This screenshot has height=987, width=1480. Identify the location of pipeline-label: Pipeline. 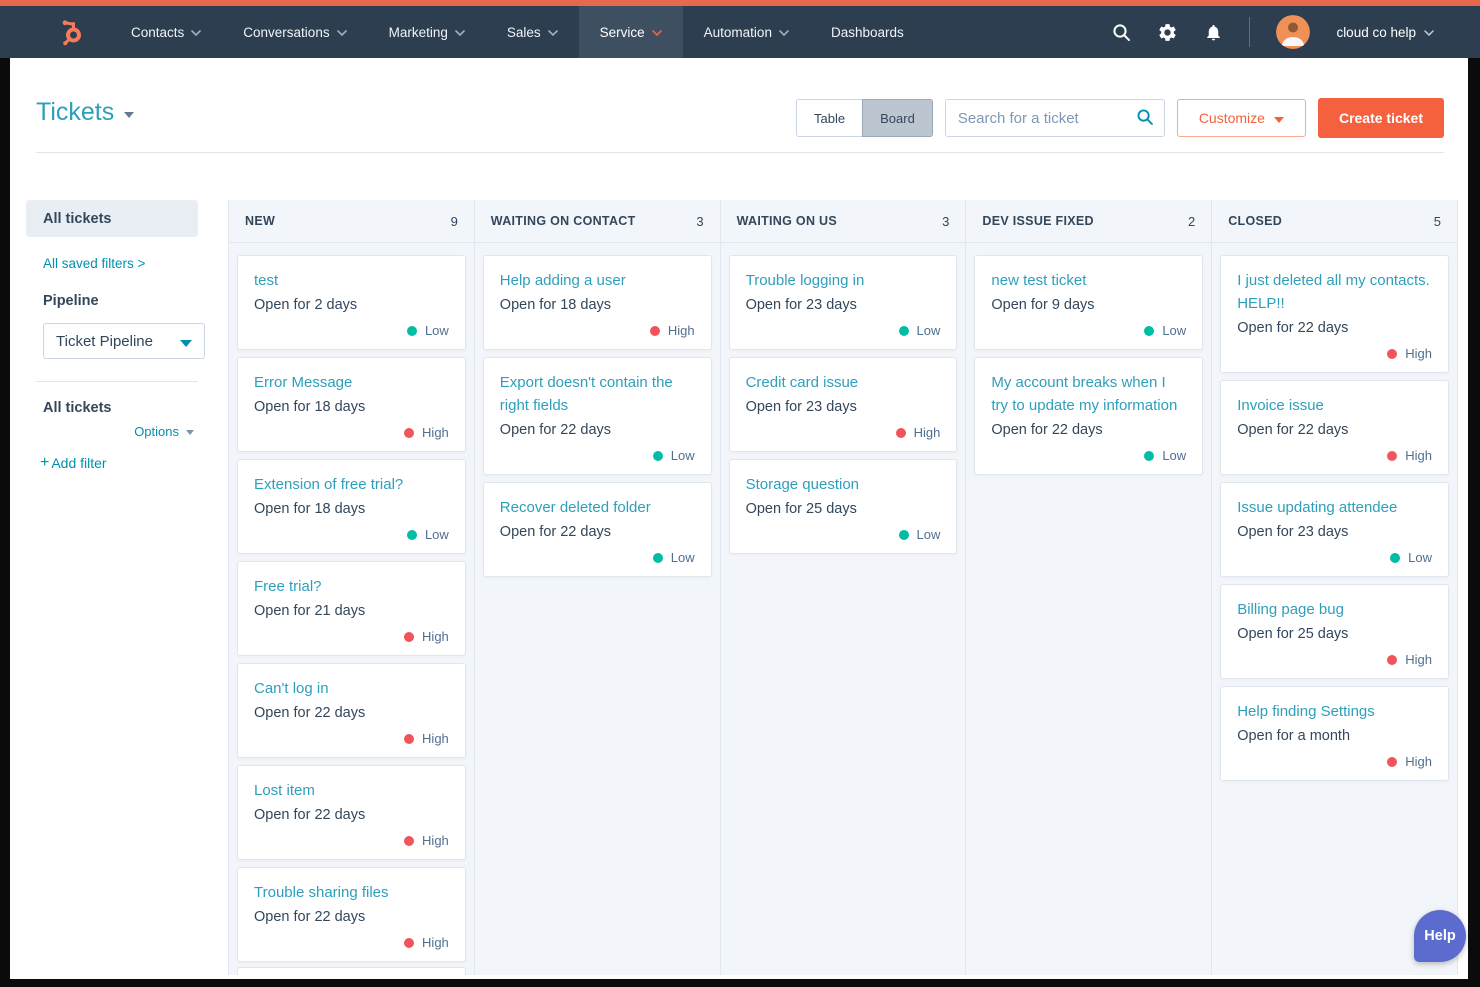
(71, 301).